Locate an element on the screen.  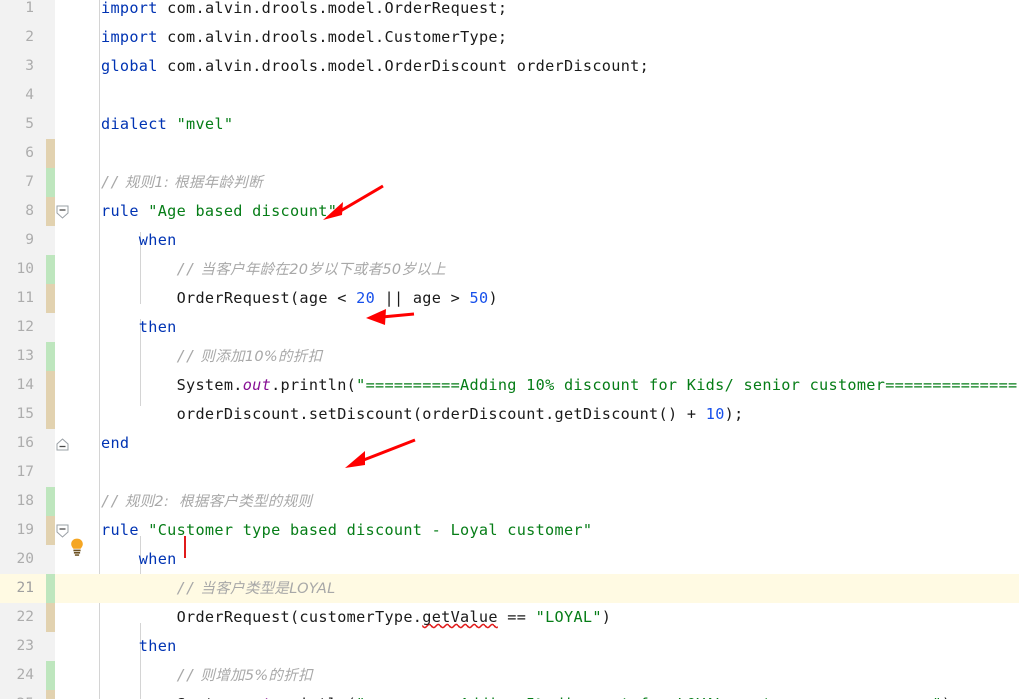
line-number: 4 is located at coordinates (29, 95).